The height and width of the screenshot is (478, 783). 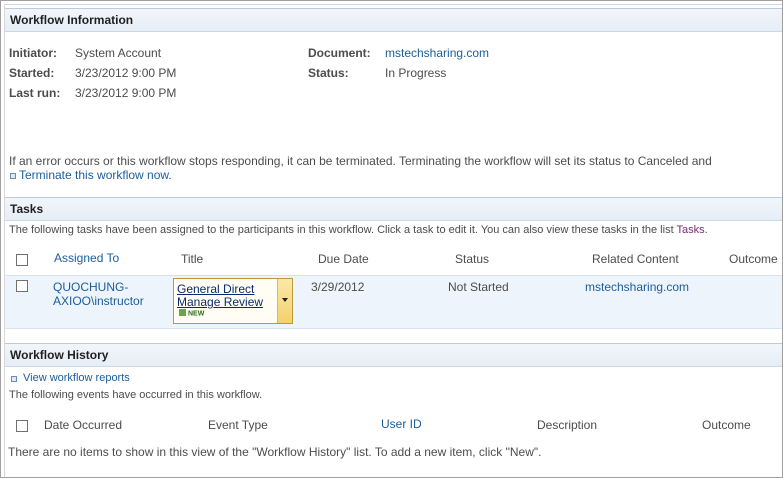 What do you see at coordinates (126, 93) in the screenshot?
I see `last-run-value: 3/23/2012 9:00 PM` at bounding box center [126, 93].